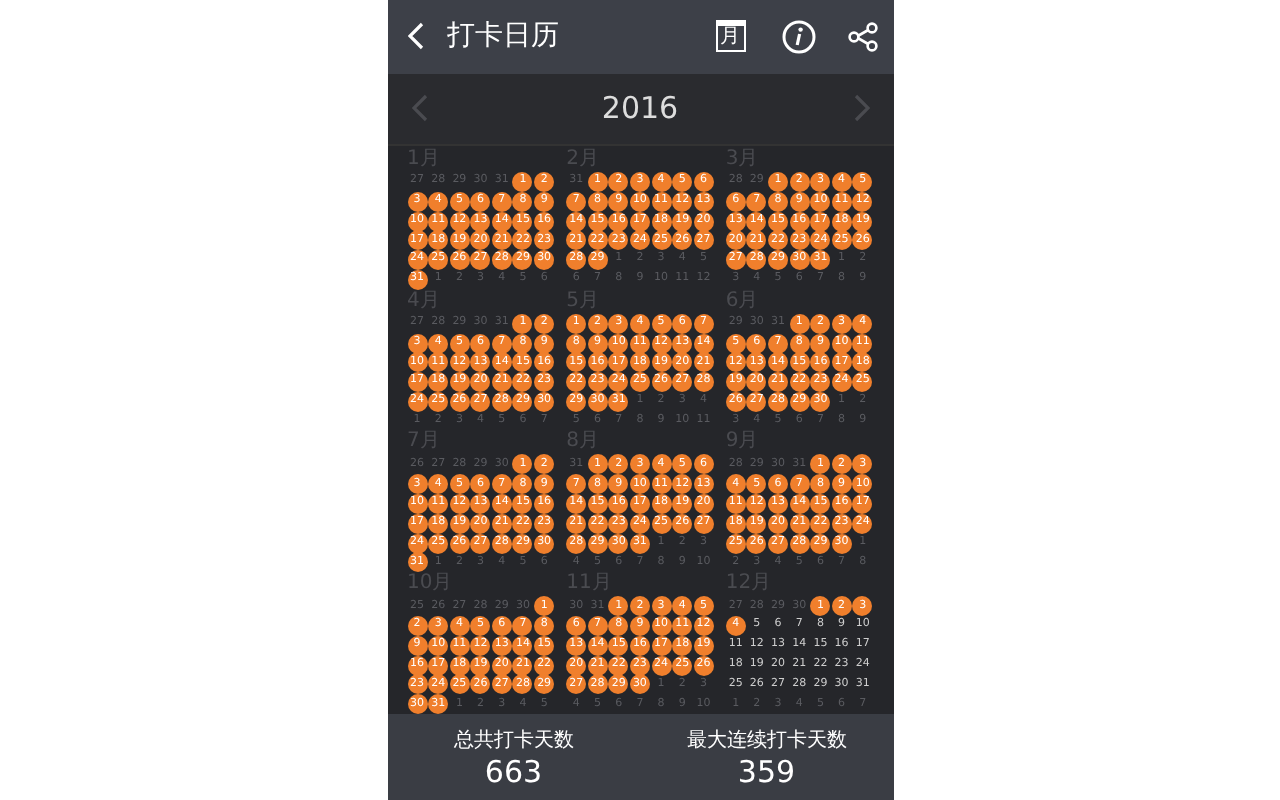  I want to click on back-button, so click(415, 36).